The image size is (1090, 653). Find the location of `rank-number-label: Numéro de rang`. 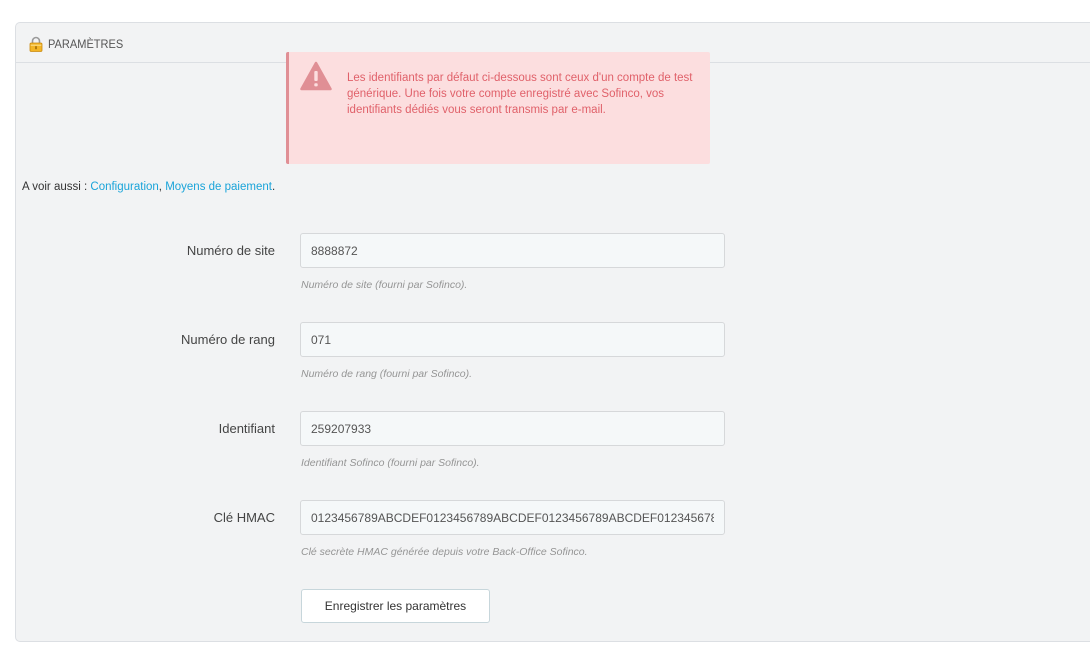

rank-number-label: Numéro de rang is located at coordinates (228, 339).